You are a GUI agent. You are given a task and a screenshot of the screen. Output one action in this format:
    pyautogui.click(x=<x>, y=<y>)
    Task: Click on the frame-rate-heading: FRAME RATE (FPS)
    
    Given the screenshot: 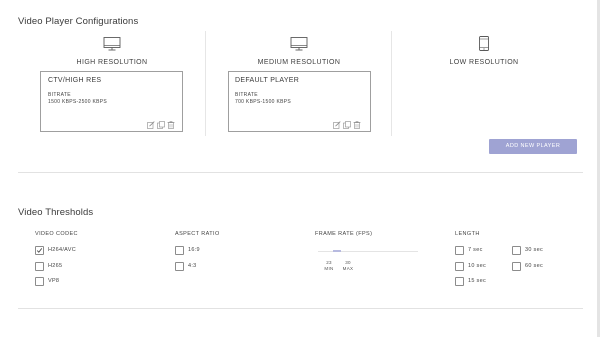 What is the action you would take?
    pyautogui.click(x=344, y=234)
    